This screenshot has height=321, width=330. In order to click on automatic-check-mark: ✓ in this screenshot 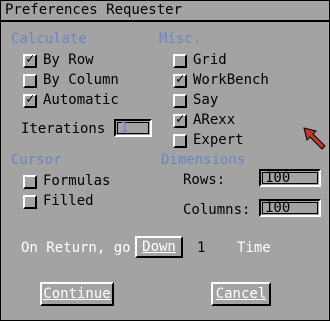, I will do `click(30, 99)`.